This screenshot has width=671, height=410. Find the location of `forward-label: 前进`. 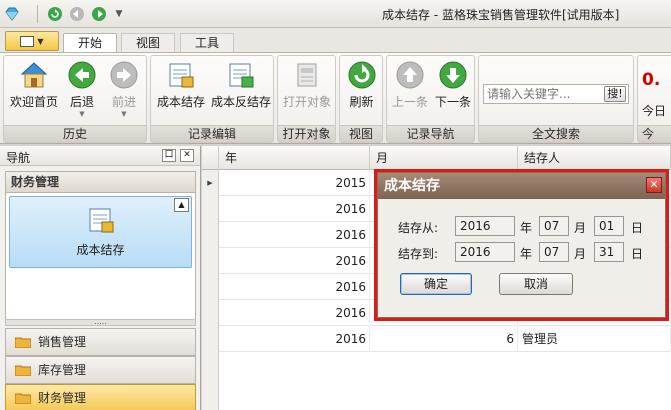

forward-label: 前进 is located at coordinates (123, 102).